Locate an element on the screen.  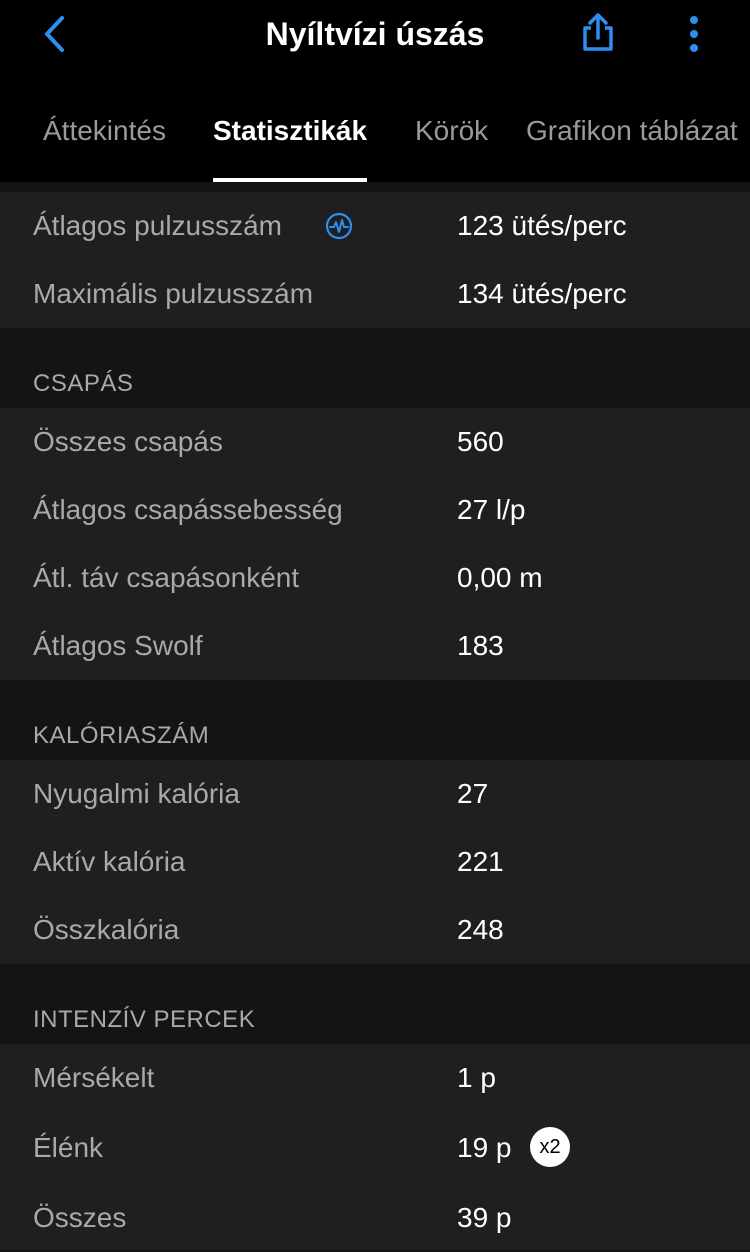
tab-laps: Körök is located at coordinates (451, 141).